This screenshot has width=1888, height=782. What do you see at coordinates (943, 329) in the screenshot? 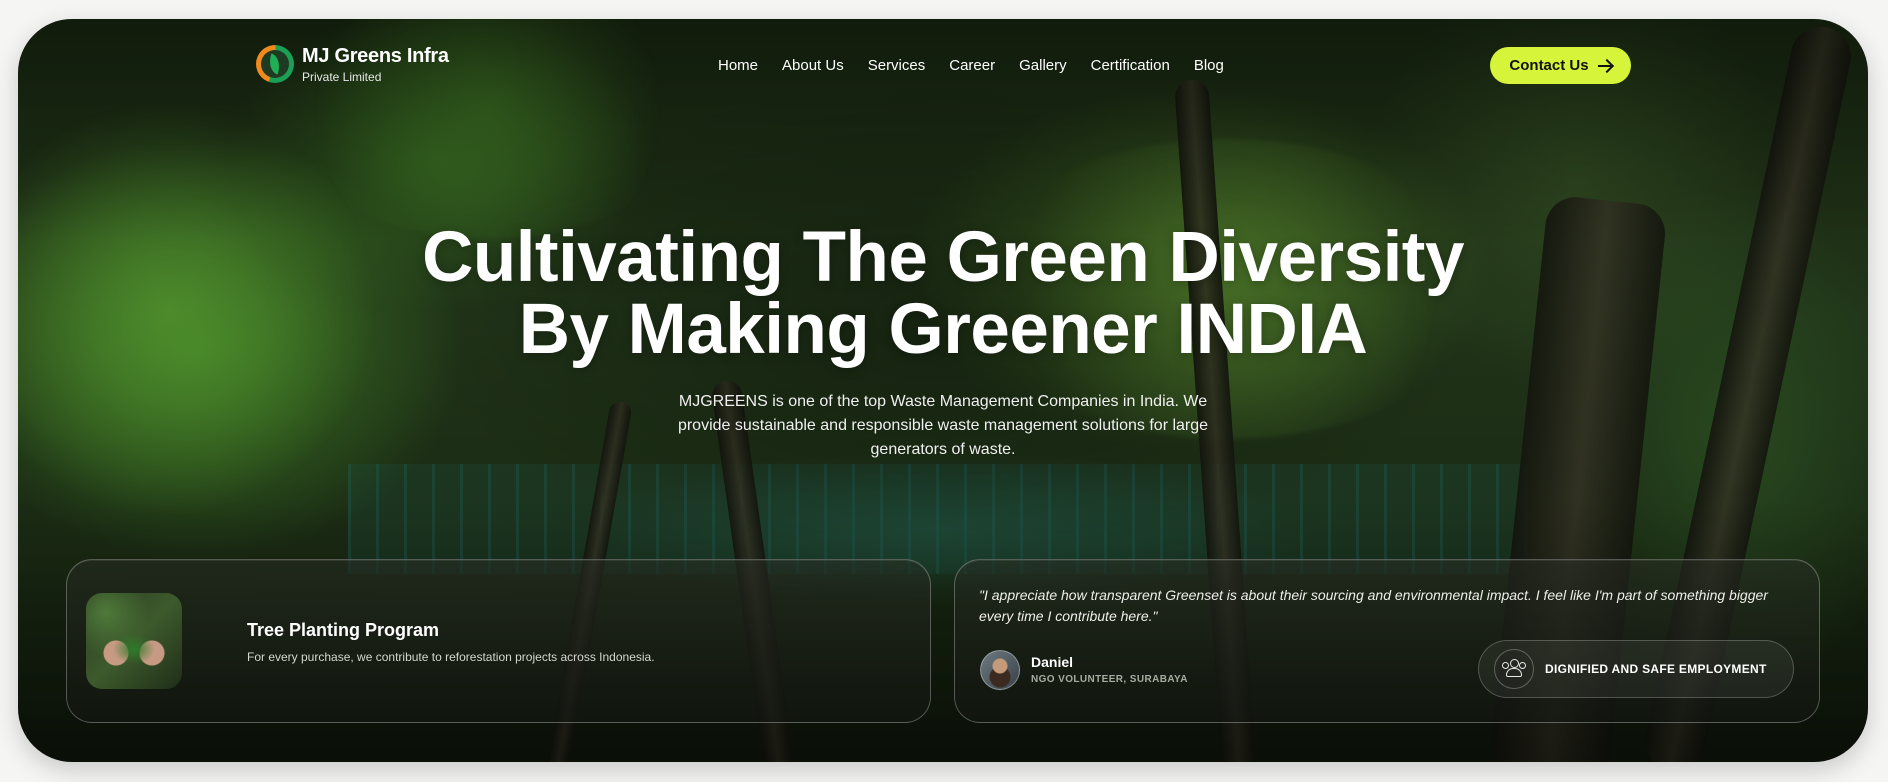
I see `hero-headline-line-2: By Making Greener INDIA` at bounding box center [943, 329].